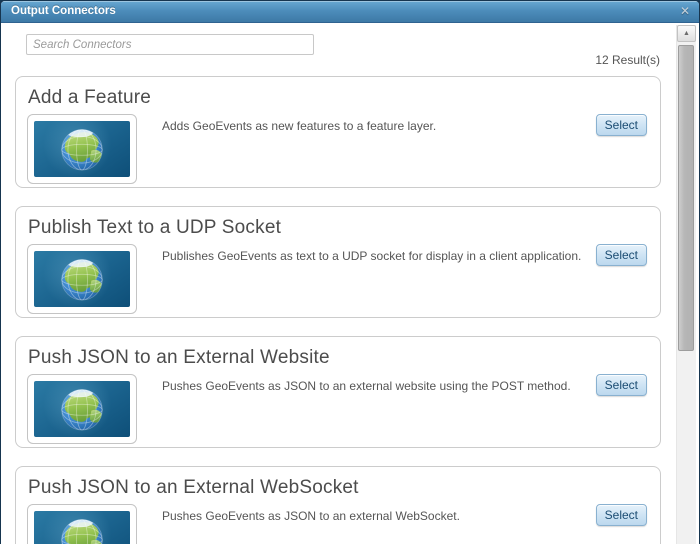  Describe the element at coordinates (63, 11) in the screenshot. I see `dialog-title: Output Connectors` at that location.